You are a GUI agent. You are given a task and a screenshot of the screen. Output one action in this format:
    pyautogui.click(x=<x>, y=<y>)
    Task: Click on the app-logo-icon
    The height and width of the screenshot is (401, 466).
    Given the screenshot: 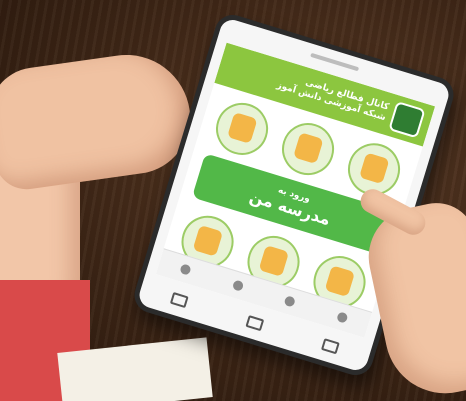 What is the action you would take?
    pyautogui.click(x=407, y=120)
    